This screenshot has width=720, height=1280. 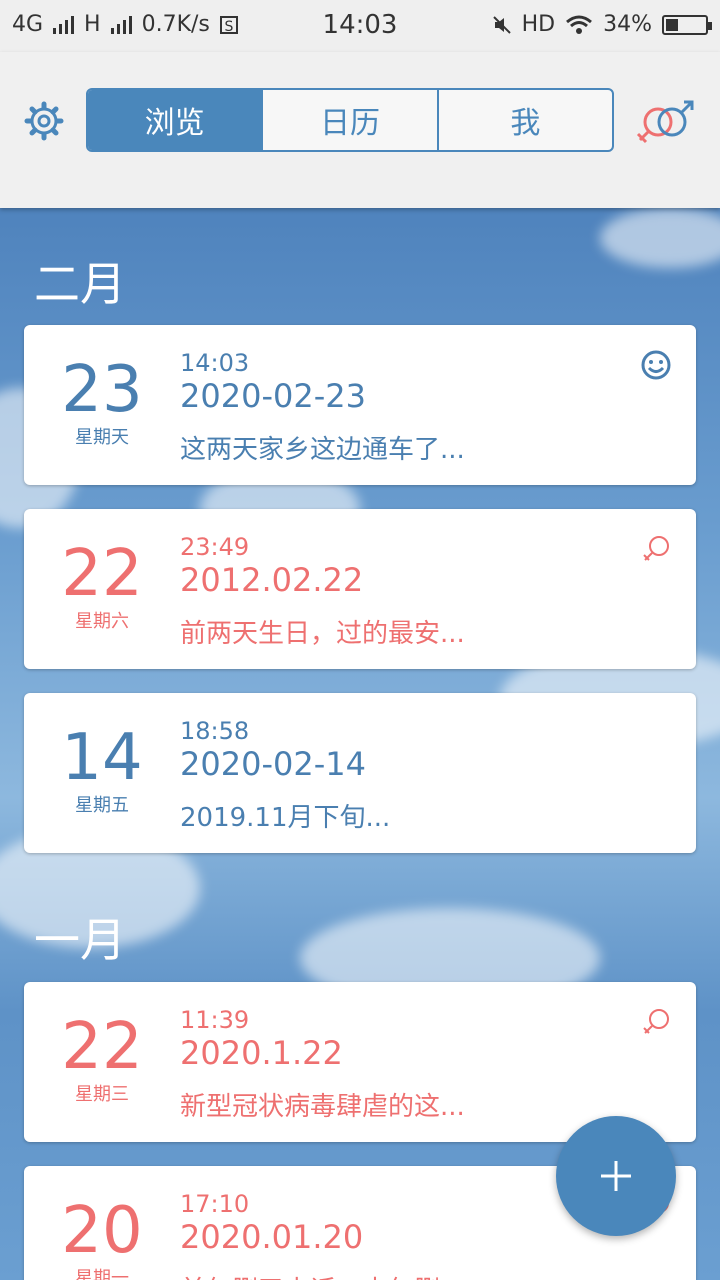 I want to click on entry-weekday: 星期五, so click(x=102, y=805).